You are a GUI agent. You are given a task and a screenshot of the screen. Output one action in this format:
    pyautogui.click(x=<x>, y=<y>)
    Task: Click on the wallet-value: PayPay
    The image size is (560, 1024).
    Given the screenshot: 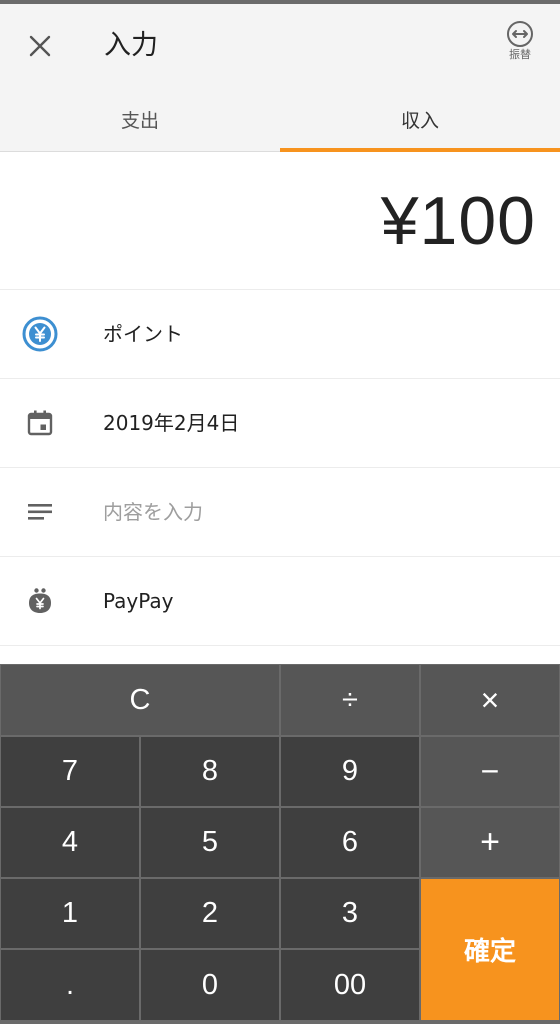 What is the action you would take?
    pyautogui.click(x=138, y=601)
    